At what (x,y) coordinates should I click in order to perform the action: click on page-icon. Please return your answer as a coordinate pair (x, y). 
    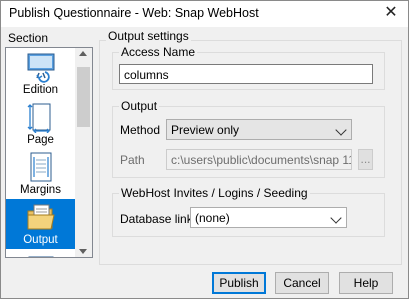
    Looking at the image, I should click on (39, 118).